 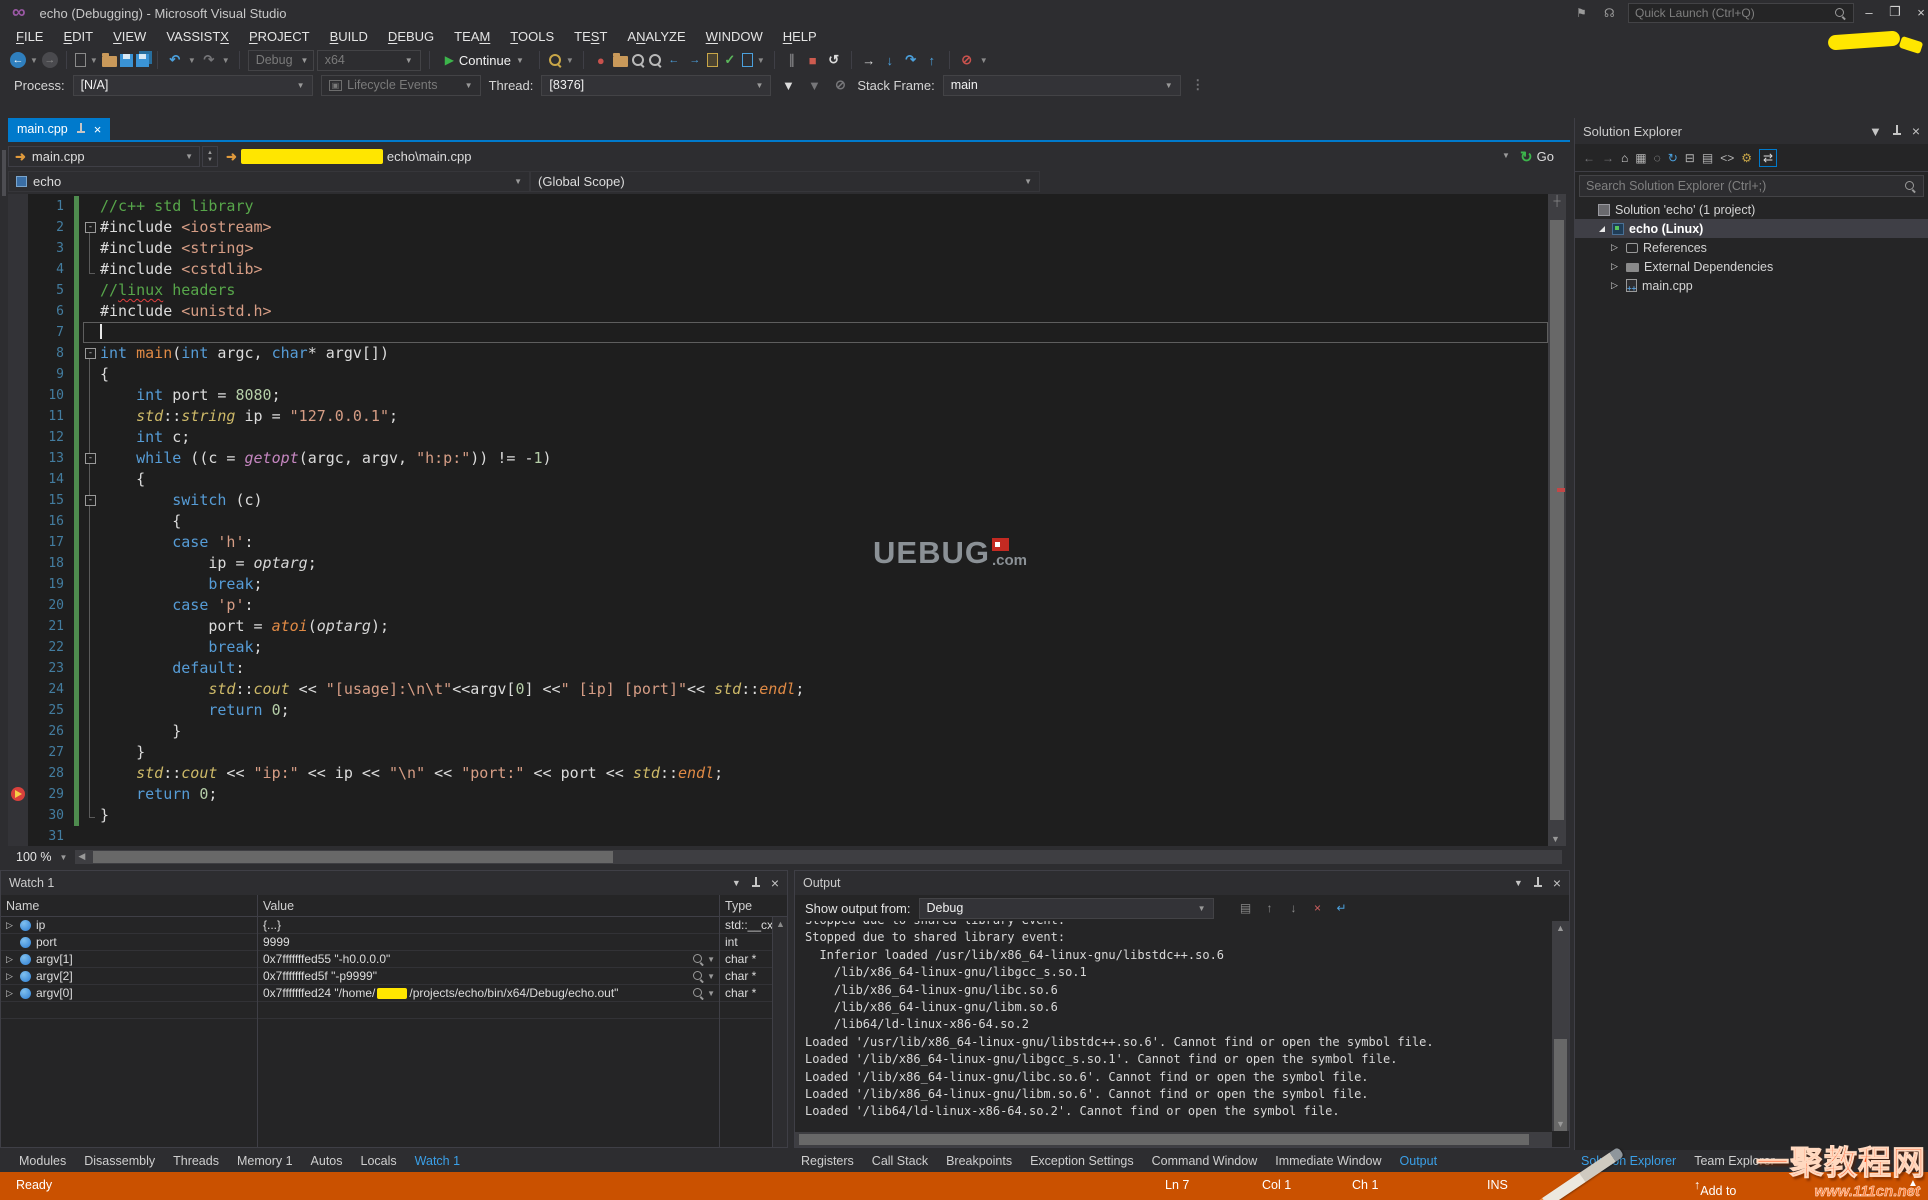 I want to click on zoom-control: 100 % ▼, so click(x=41, y=857).